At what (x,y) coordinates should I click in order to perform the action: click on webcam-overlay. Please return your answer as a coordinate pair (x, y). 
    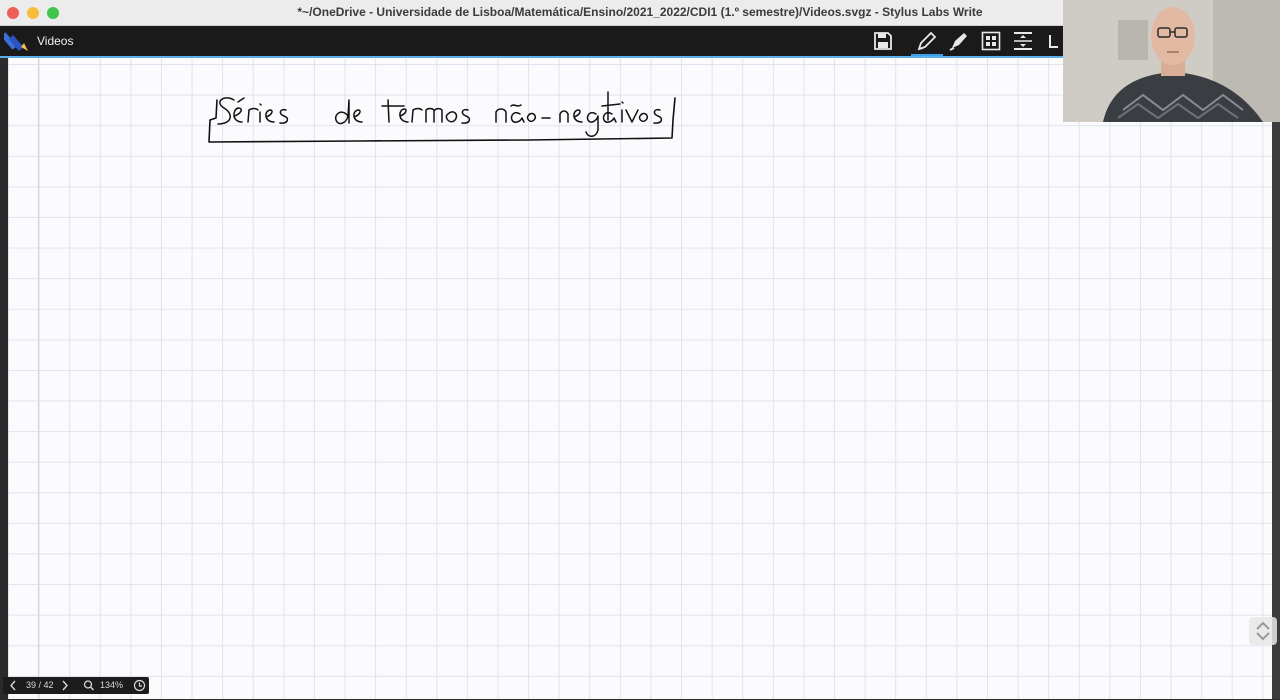
    Looking at the image, I should click on (1171, 61).